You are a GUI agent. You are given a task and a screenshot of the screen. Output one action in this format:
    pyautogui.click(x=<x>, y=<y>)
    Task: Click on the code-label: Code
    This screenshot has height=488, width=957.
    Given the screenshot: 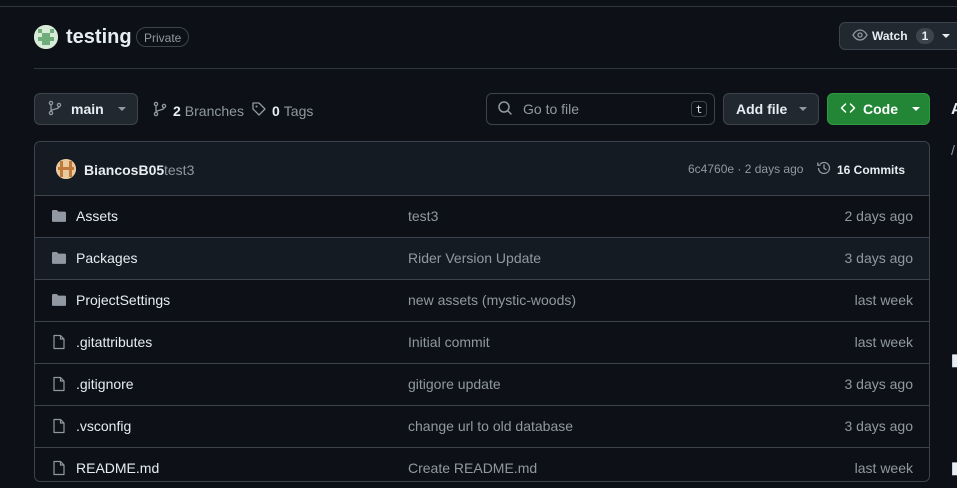 What is the action you would take?
    pyautogui.click(x=880, y=109)
    